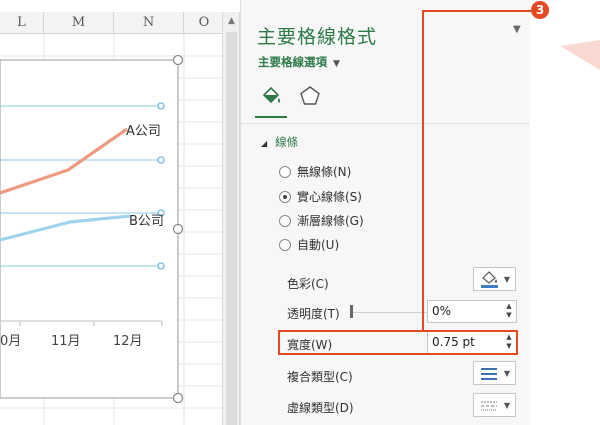  I want to click on fill-line-tab, so click(271, 96).